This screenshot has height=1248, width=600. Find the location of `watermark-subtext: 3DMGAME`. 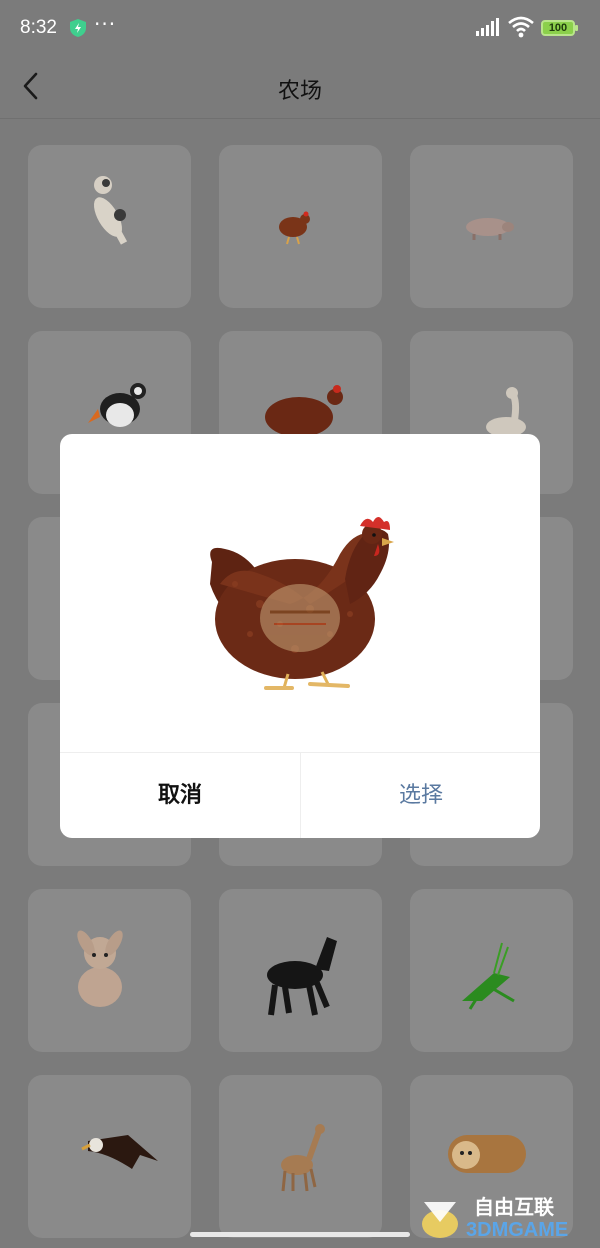

watermark-subtext: 3DMGAME is located at coordinates (517, 1230).